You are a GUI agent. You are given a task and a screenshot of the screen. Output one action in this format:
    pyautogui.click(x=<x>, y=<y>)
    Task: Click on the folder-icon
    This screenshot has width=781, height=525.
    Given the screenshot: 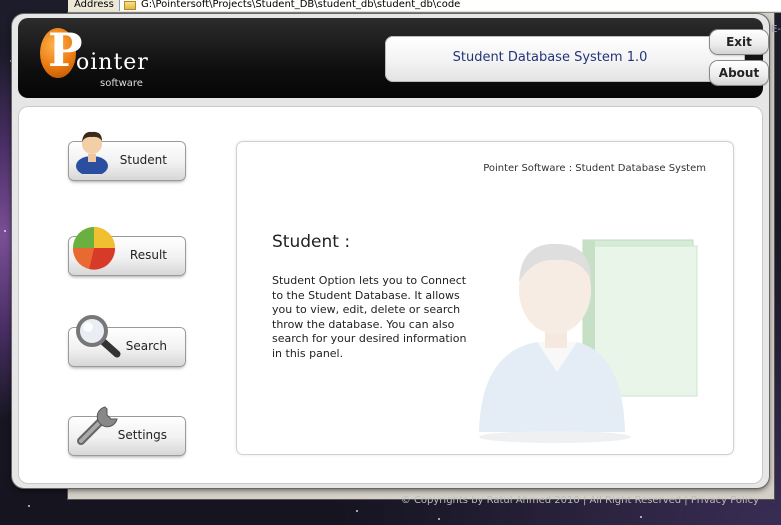 What is the action you would take?
    pyautogui.click(x=130, y=5)
    